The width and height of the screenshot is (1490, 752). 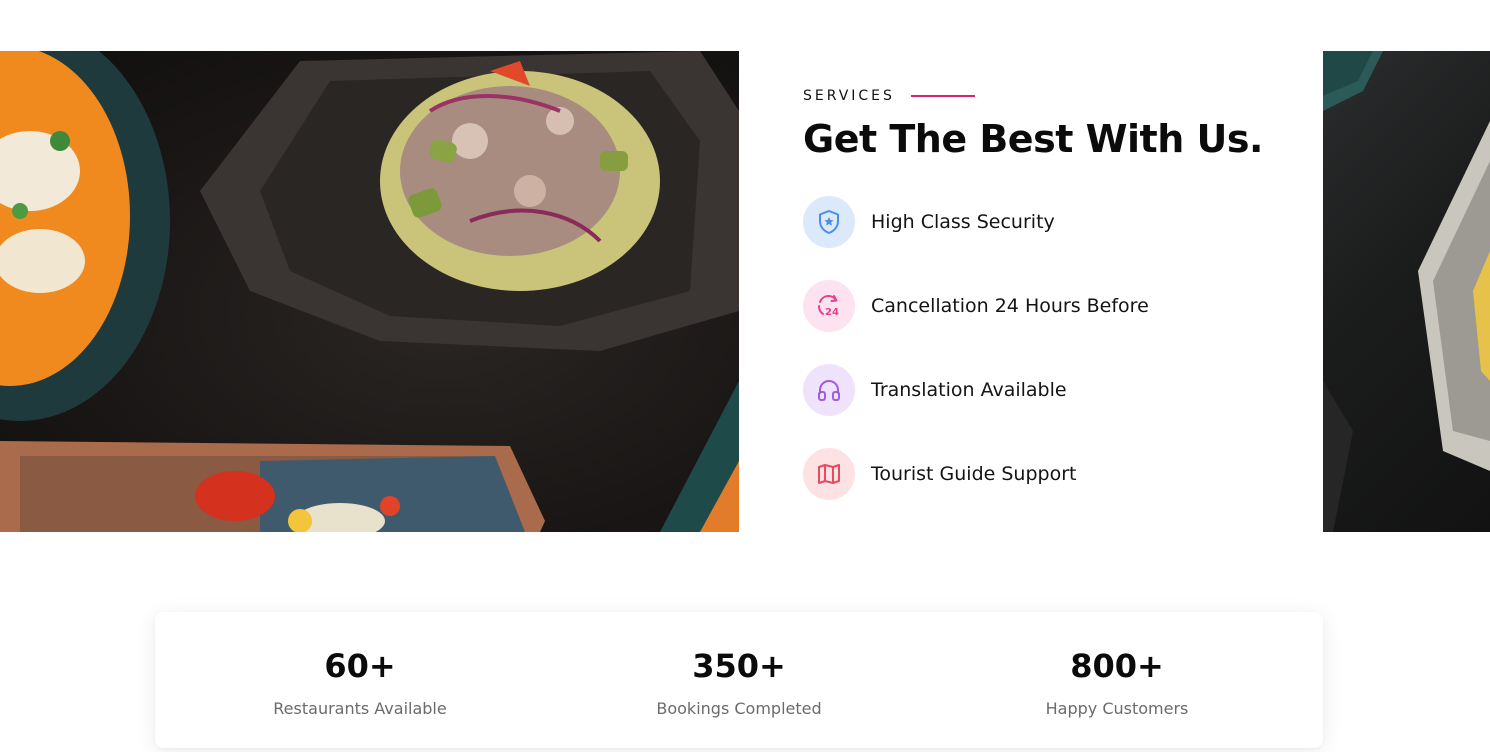 What do you see at coordinates (1010, 306) in the screenshot?
I see `feature-label-cancellation: Cancellation 24 Hours Before` at bounding box center [1010, 306].